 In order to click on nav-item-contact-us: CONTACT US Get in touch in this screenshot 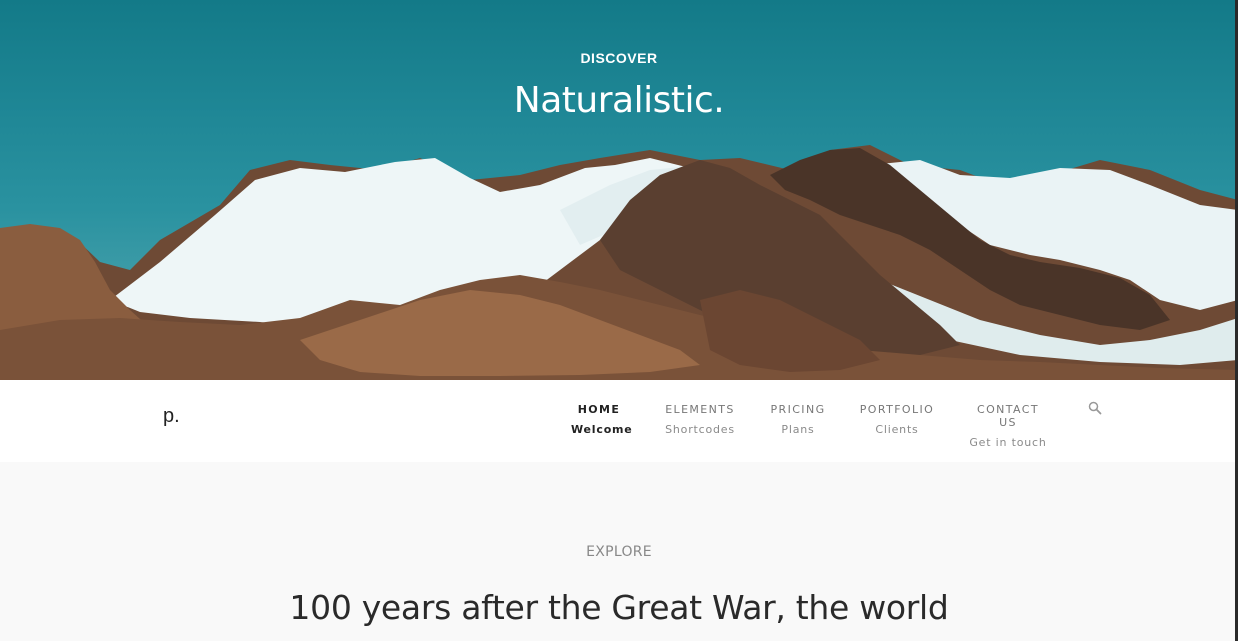, I will do `click(1008, 426)`.